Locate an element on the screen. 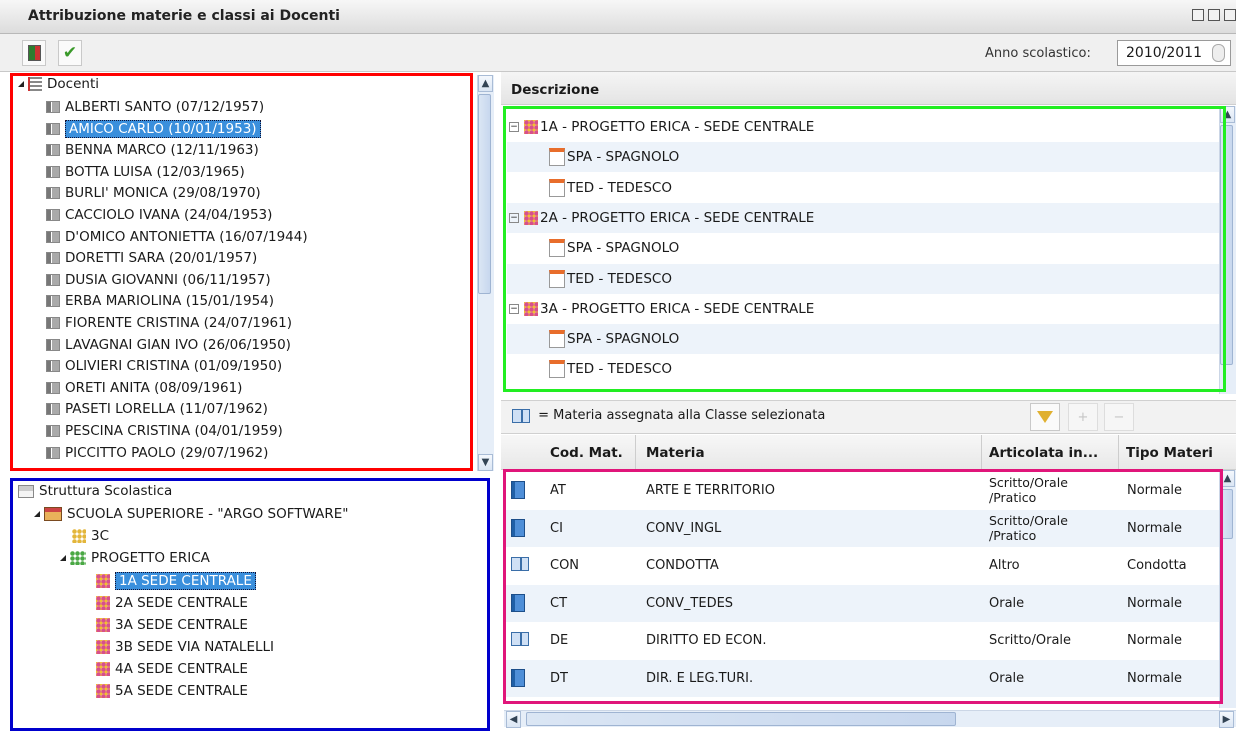  cell-materia: CONV_TEDES is located at coordinates (690, 603).